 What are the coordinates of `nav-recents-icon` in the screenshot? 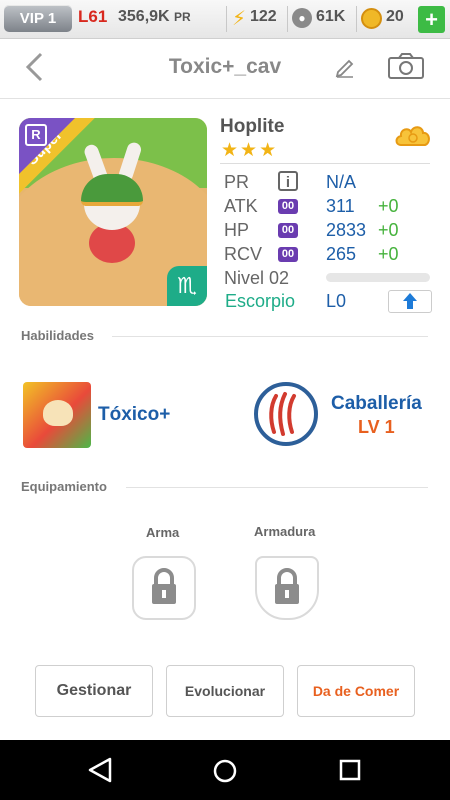 It's located at (350, 770).